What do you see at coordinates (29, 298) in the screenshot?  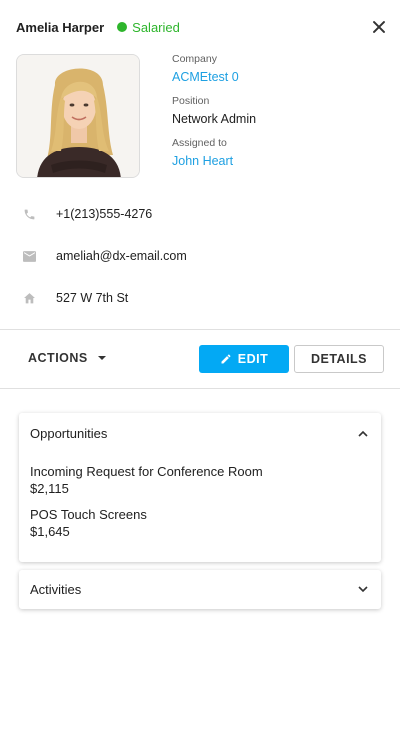 I see `home-icon` at bounding box center [29, 298].